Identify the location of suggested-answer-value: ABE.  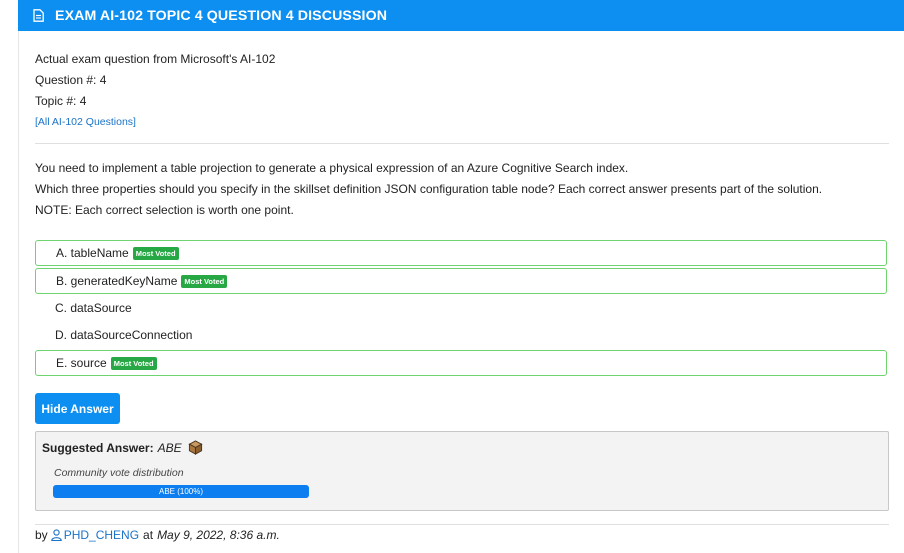
(169, 447).